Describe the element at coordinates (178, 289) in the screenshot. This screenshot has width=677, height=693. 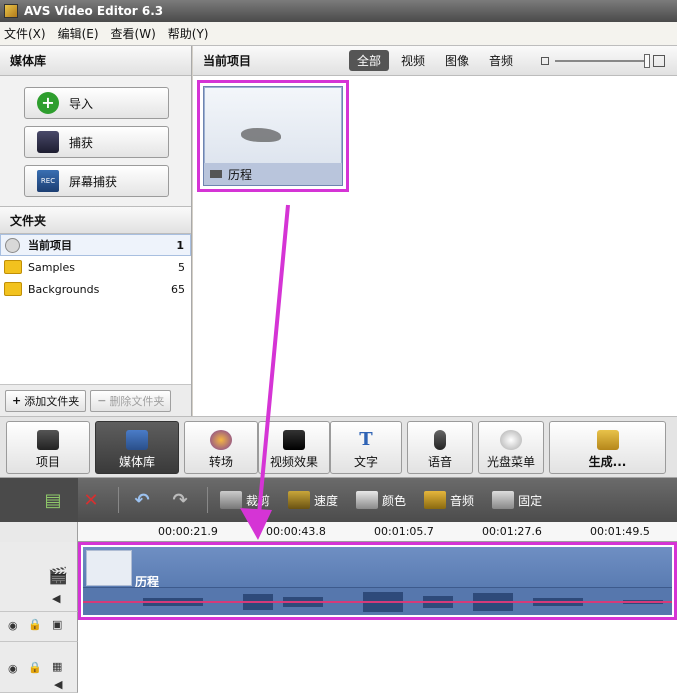
I see `folder-count: 65` at that location.